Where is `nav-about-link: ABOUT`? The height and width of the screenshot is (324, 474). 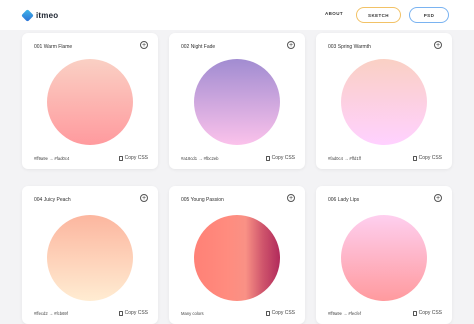 nav-about-link: ABOUT is located at coordinates (334, 13).